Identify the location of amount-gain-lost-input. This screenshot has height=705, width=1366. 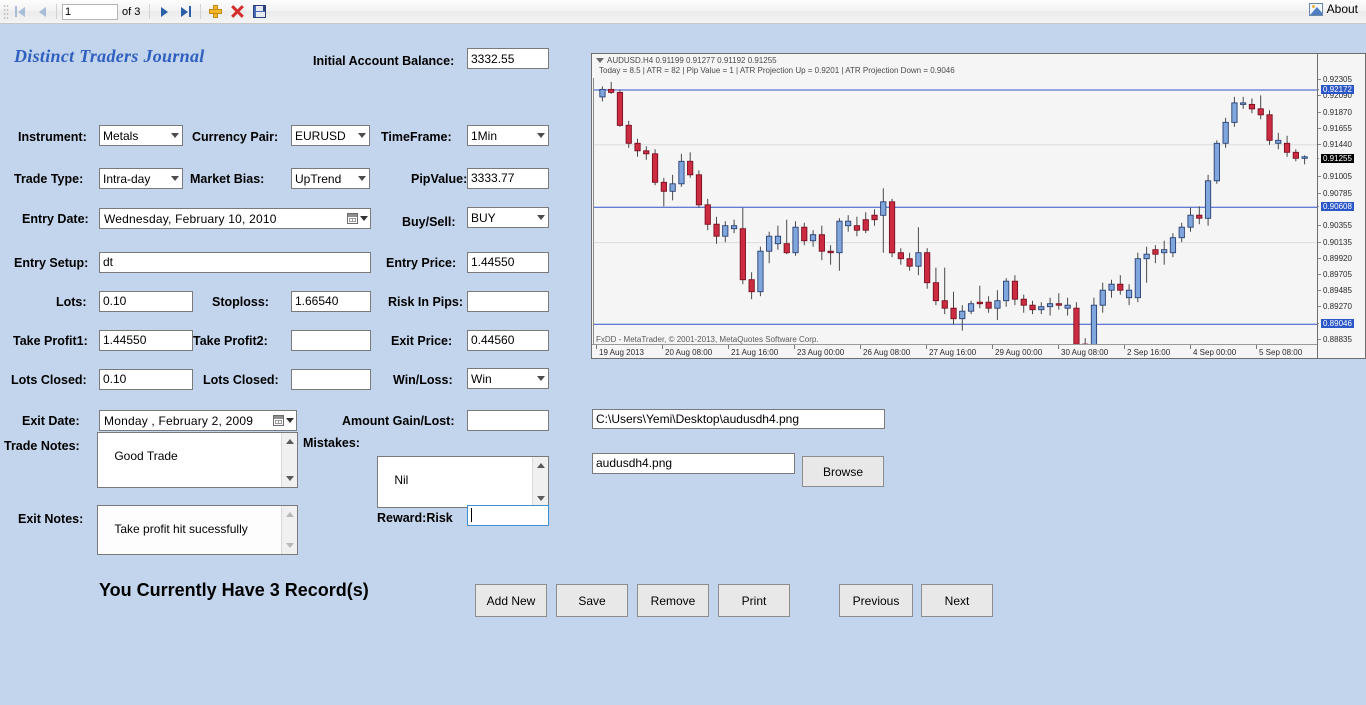
(508, 420).